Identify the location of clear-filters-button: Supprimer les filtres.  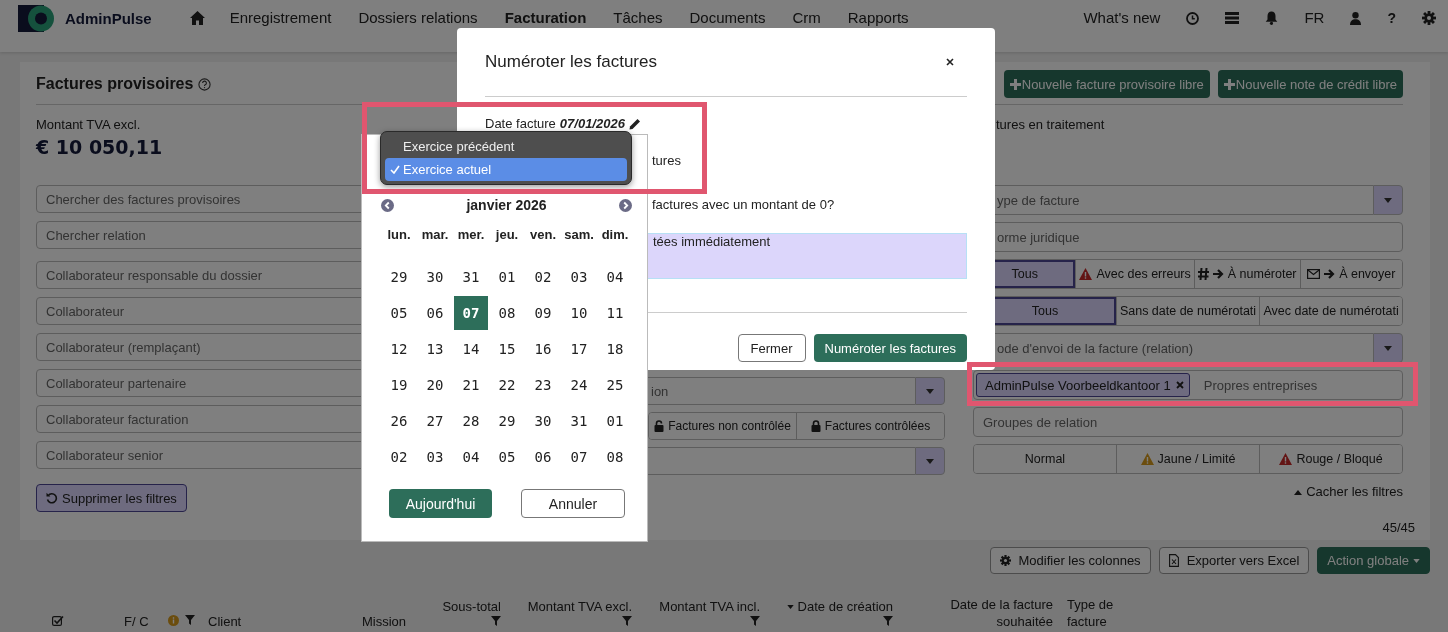
(111, 498).